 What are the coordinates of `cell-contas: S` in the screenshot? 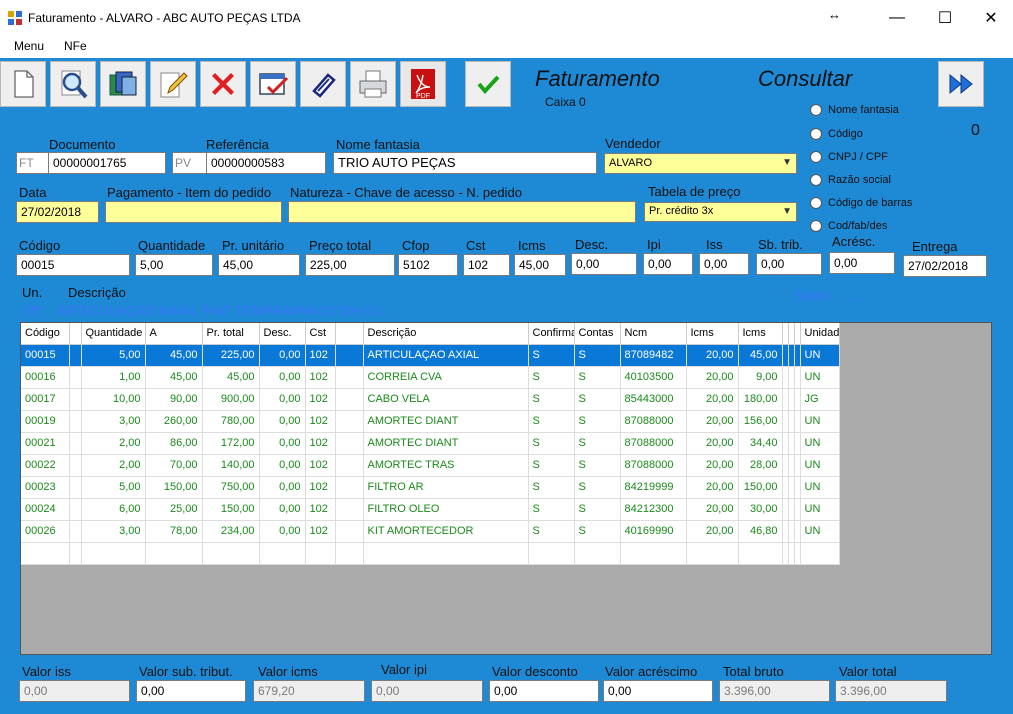 It's located at (597, 487).